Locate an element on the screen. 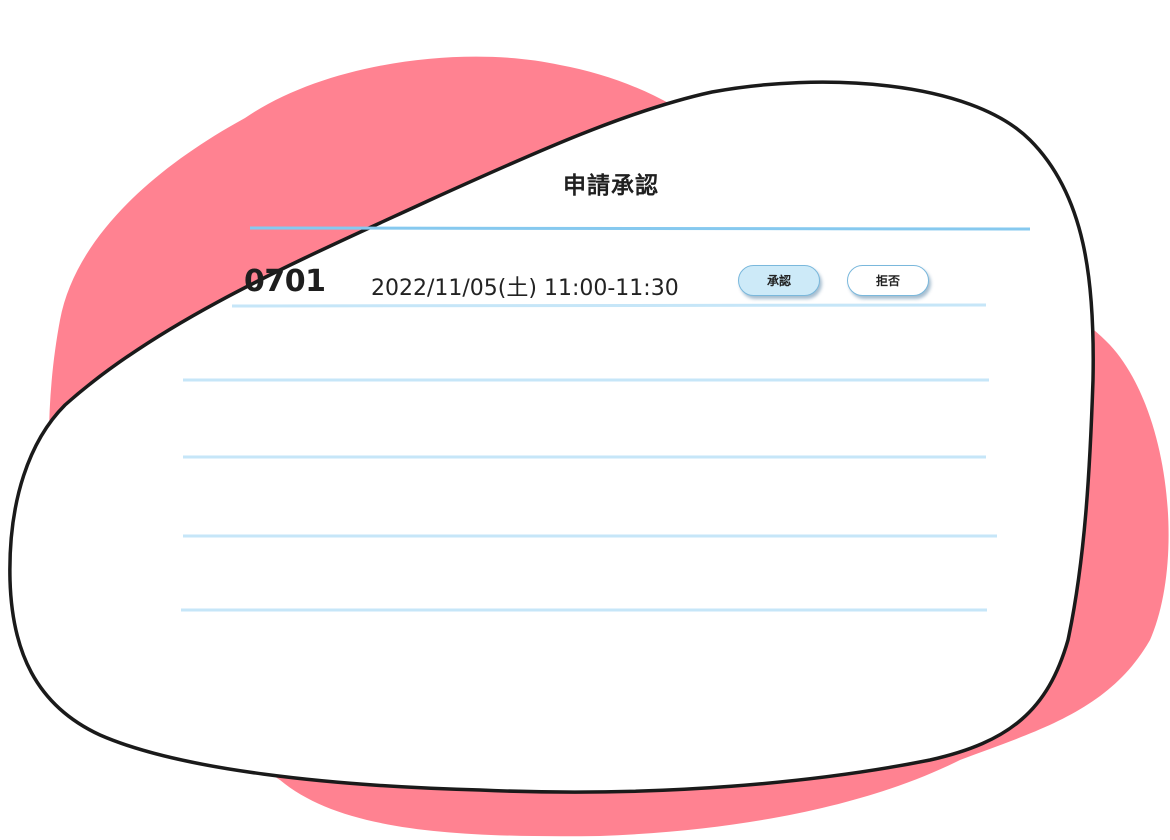  approve-button: 承認 is located at coordinates (779, 280).